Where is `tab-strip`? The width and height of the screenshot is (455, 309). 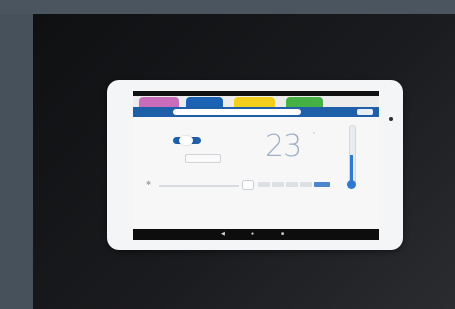 tab-strip is located at coordinates (256, 101).